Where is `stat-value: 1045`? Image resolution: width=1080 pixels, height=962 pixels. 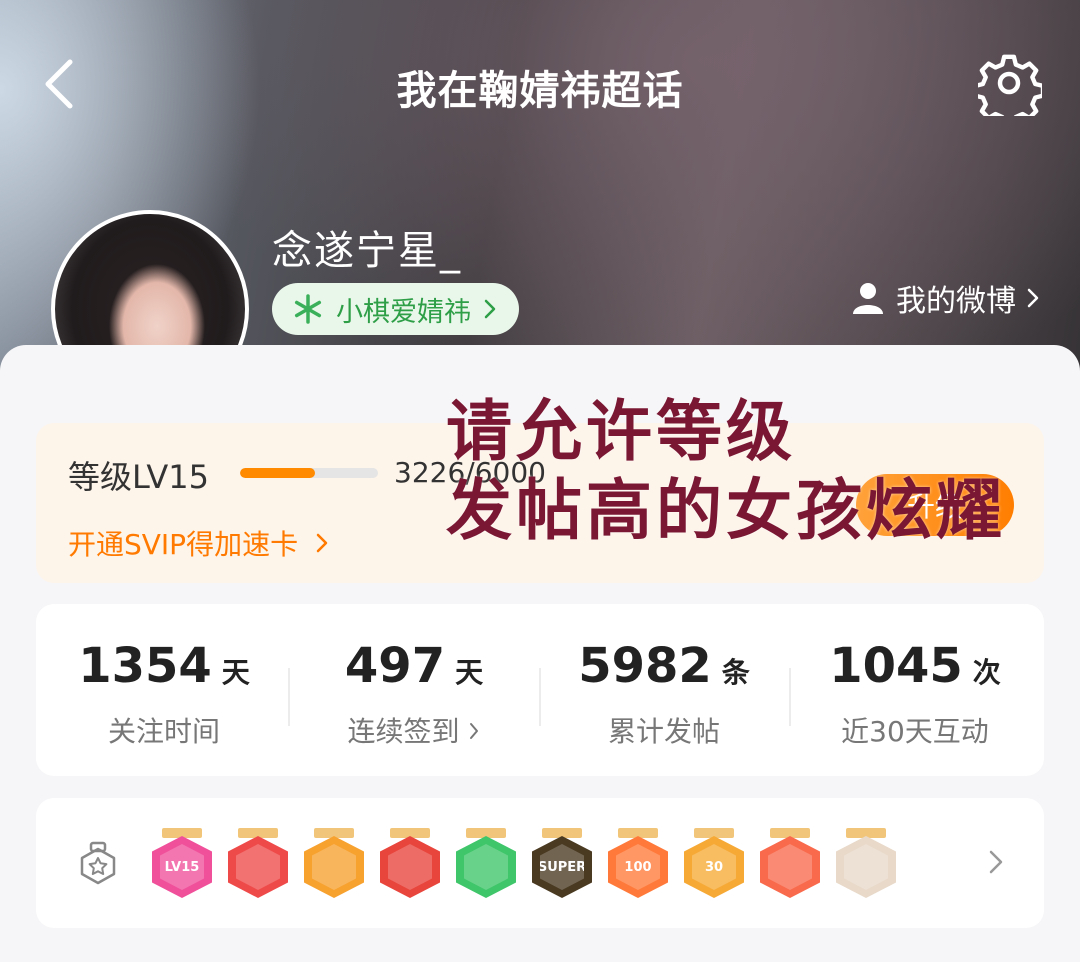 stat-value: 1045 is located at coordinates (896, 666).